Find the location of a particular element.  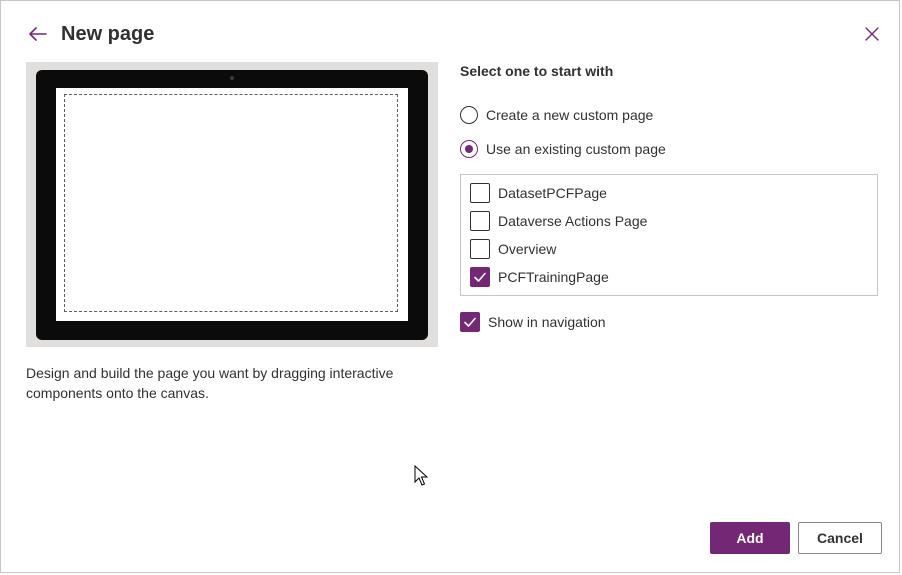

back-arrow-icon is located at coordinates (38, 34).